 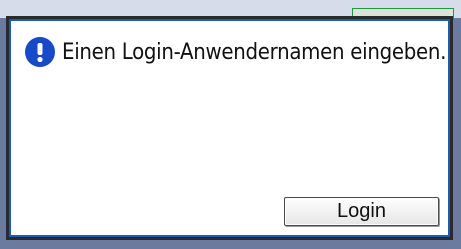 I want to click on dialog-message-row: Einen Login-Anwendernamen eingeben., so click(x=235, y=52).